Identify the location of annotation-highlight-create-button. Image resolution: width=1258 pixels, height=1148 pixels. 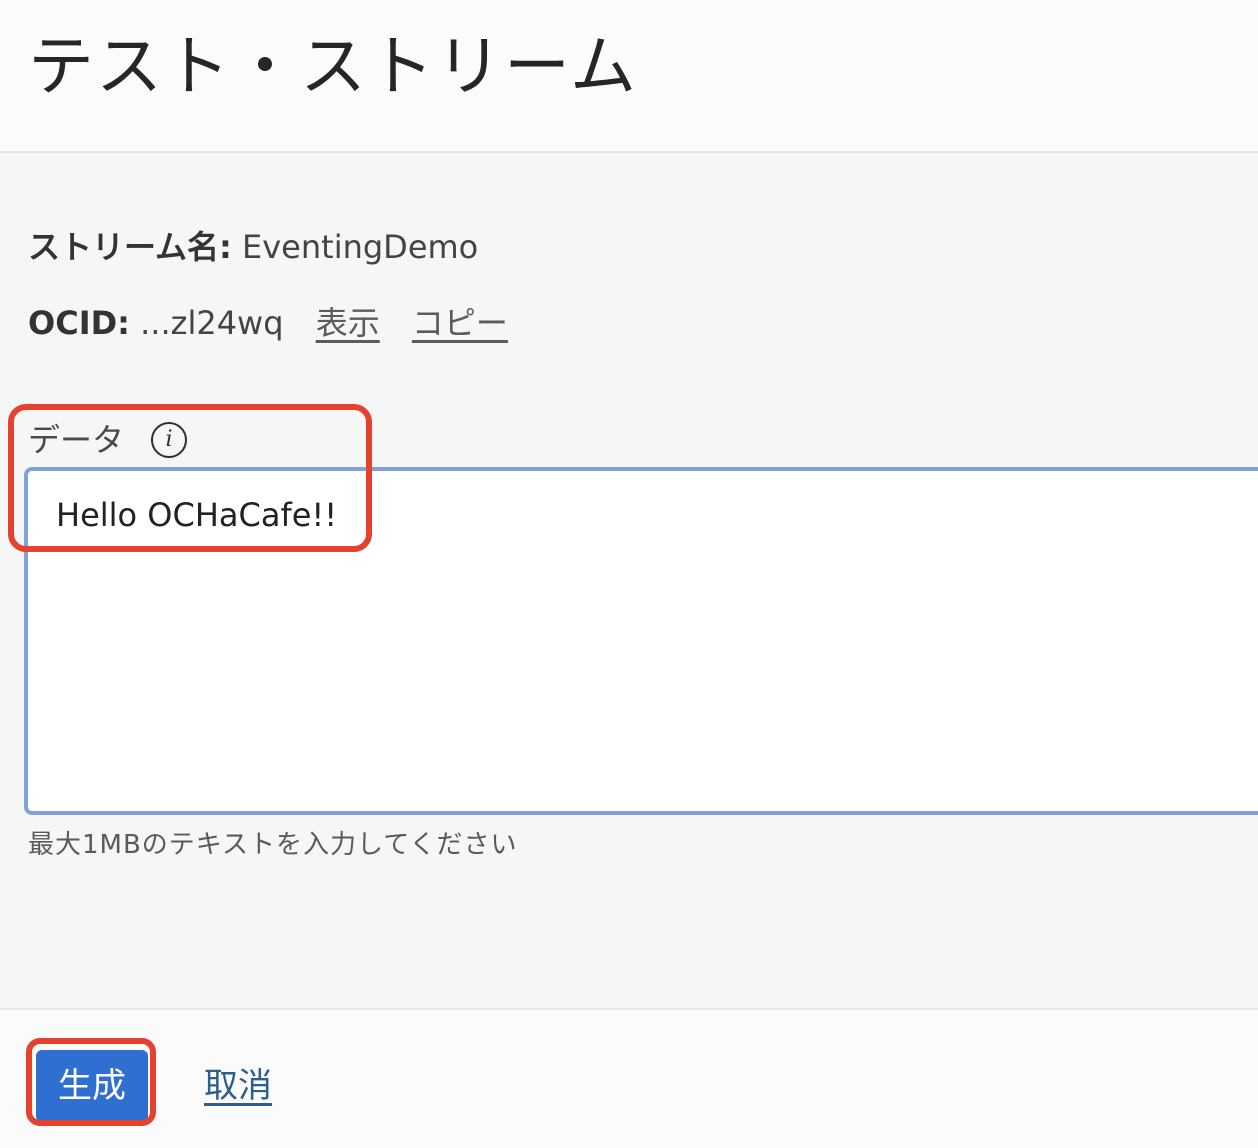
(91, 1082).